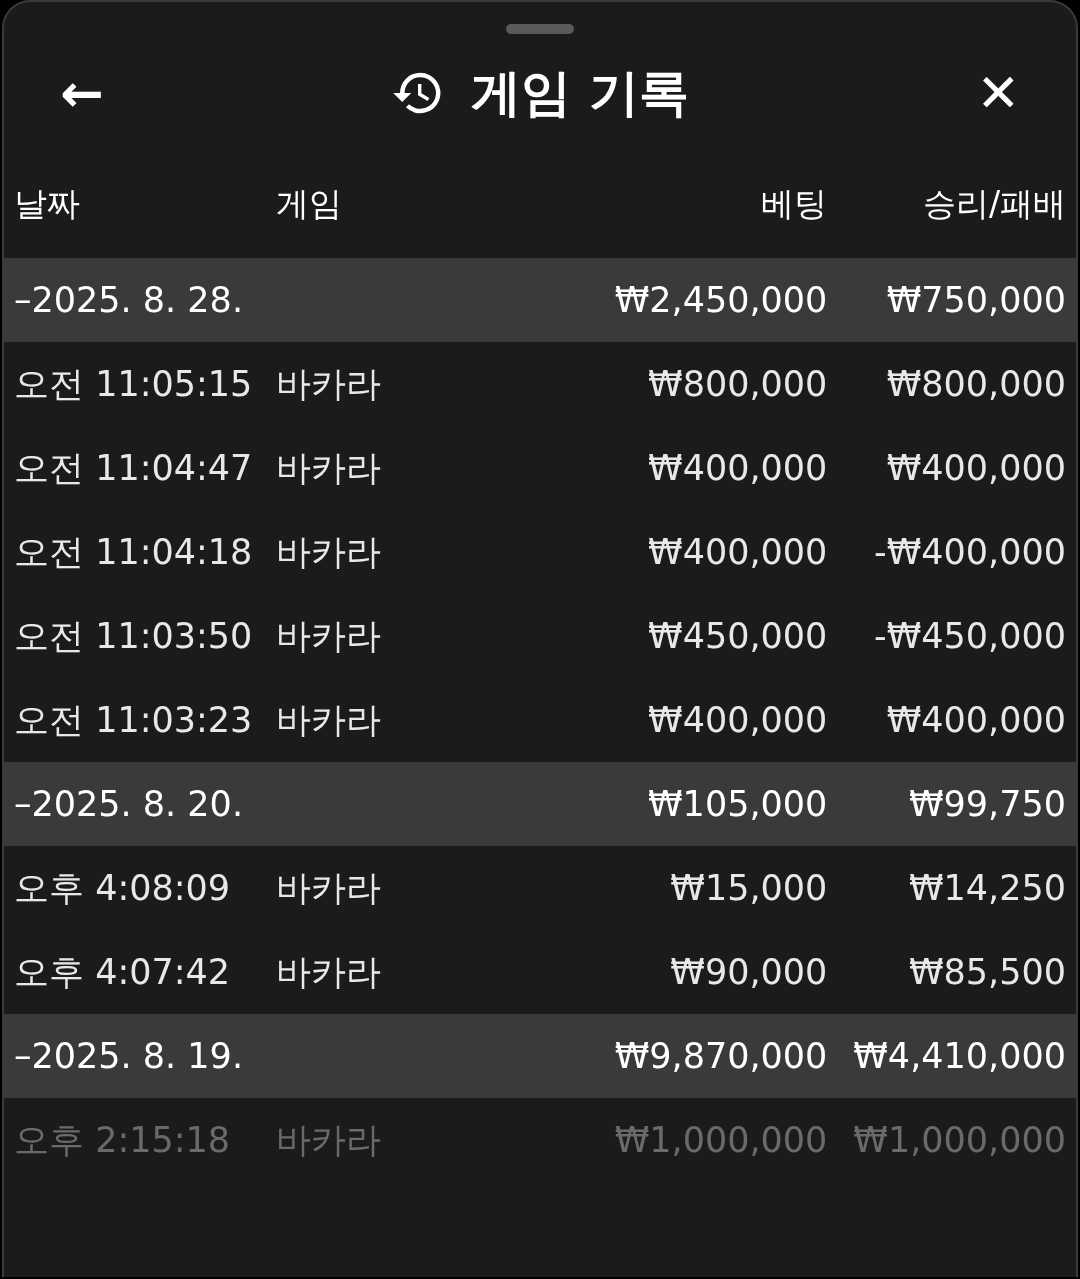 The image size is (1080, 1279). What do you see at coordinates (129, 804) in the screenshot?
I see `group-date: –2025. 8. 20.` at bounding box center [129, 804].